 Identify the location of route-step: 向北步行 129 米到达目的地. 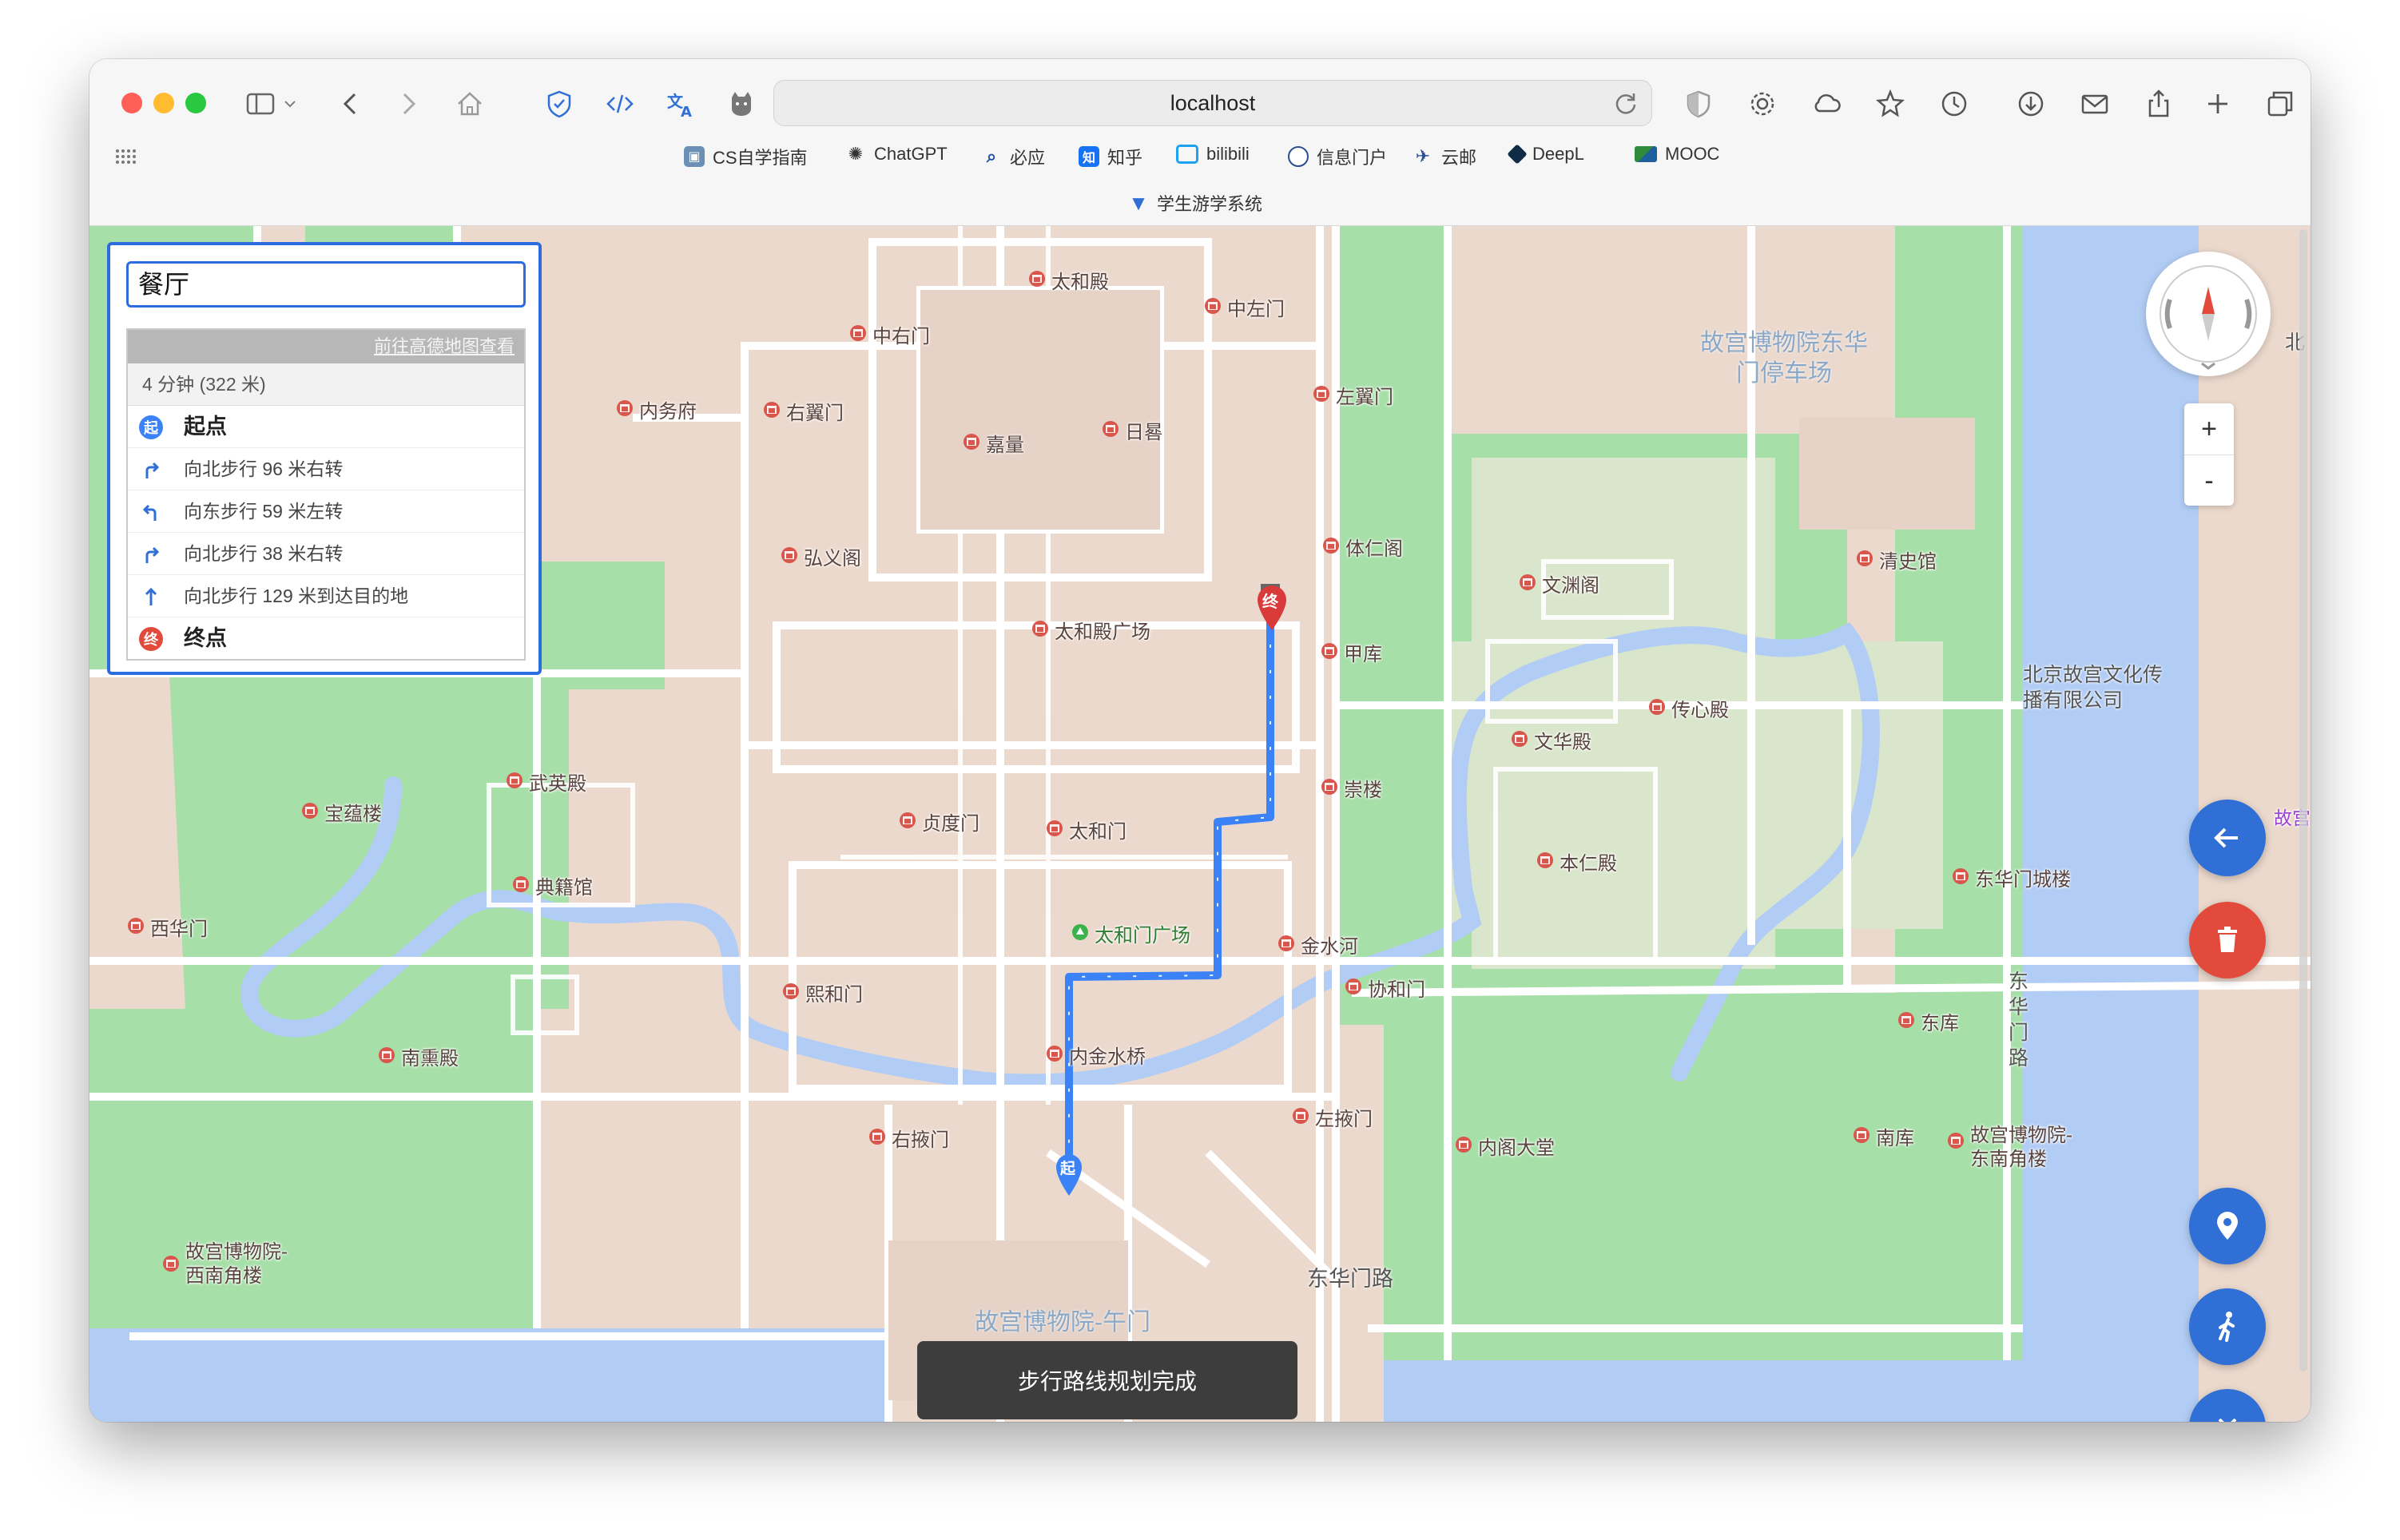
(326, 596).